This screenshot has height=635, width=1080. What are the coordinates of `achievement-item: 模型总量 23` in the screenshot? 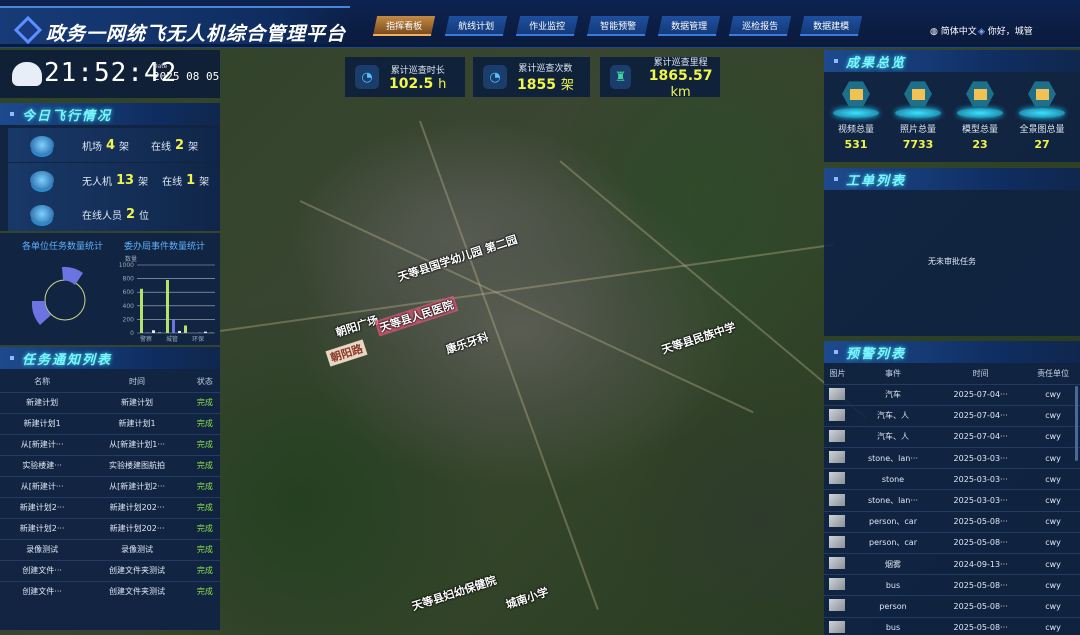 It's located at (980, 115).